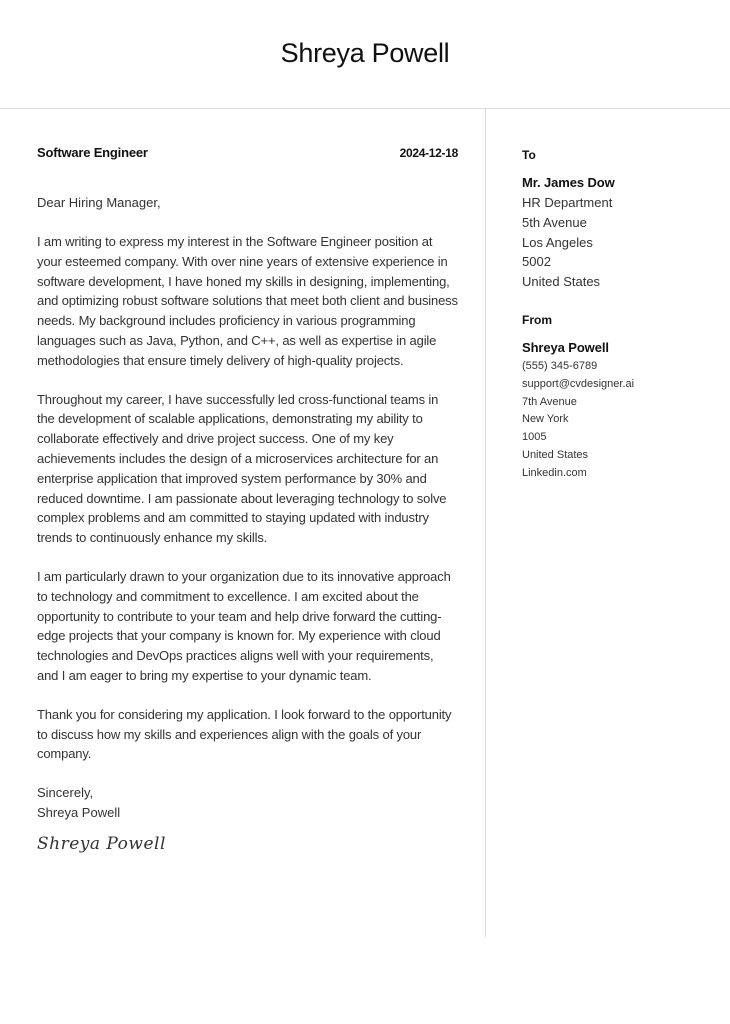 The width and height of the screenshot is (730, 1024). Describe the element at coordinates (578, 383) in the screenshot. I see `sender-email: support@cvdesigner.ai` at that location.